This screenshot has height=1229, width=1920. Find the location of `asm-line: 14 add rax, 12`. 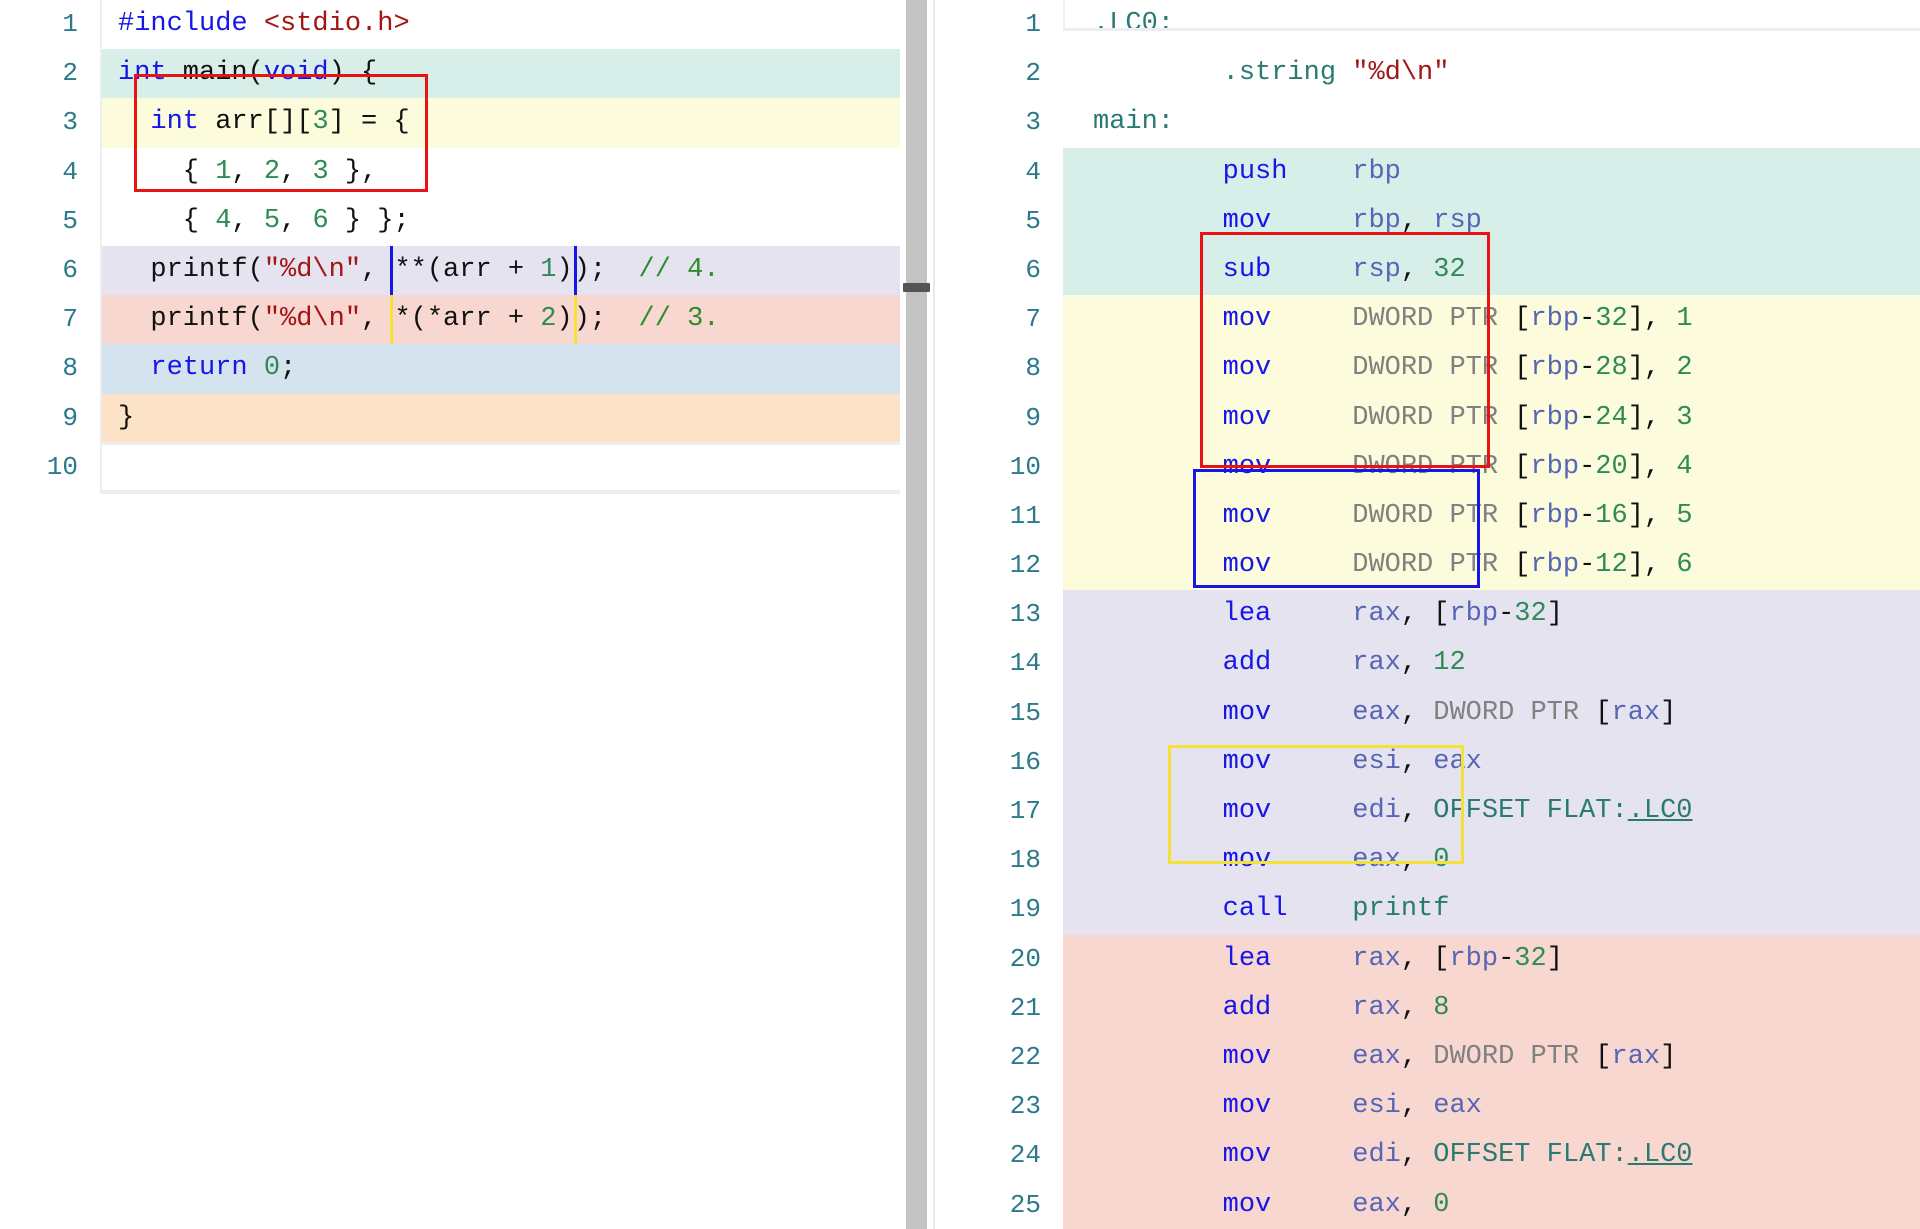

asm-line: 14 add rax, 12 is located at coordinates (1435, 664).